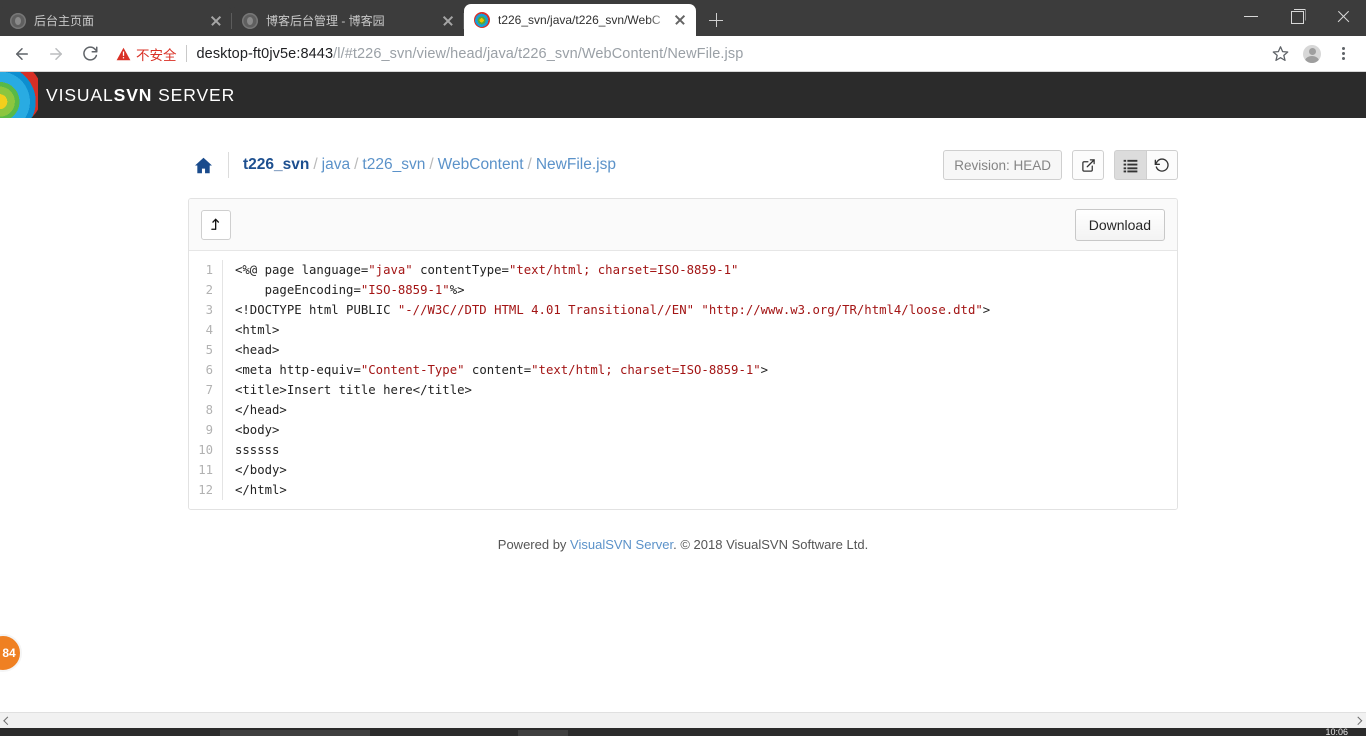  I want to click on breadcrumb-item-webcontent: WebContent, so click(481, 164).